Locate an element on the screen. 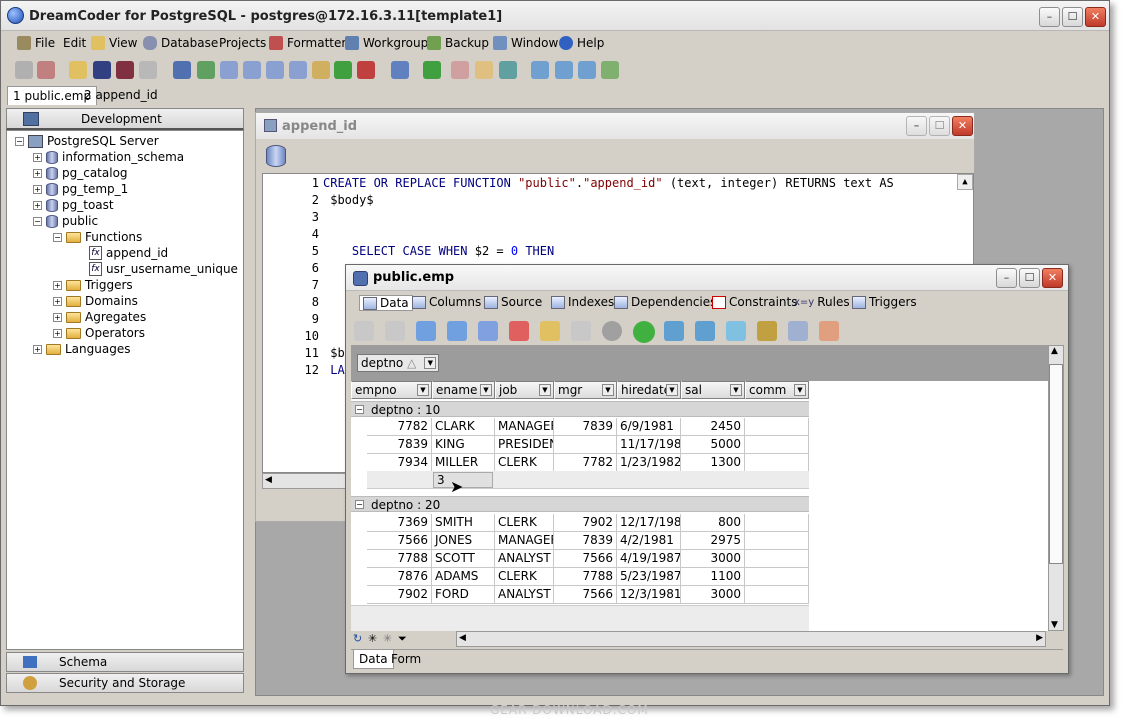 The height and width of the screenshot is (719, 1123). group-chip-deptno: deptno △ ▼ is located at coordinates (398, 363).